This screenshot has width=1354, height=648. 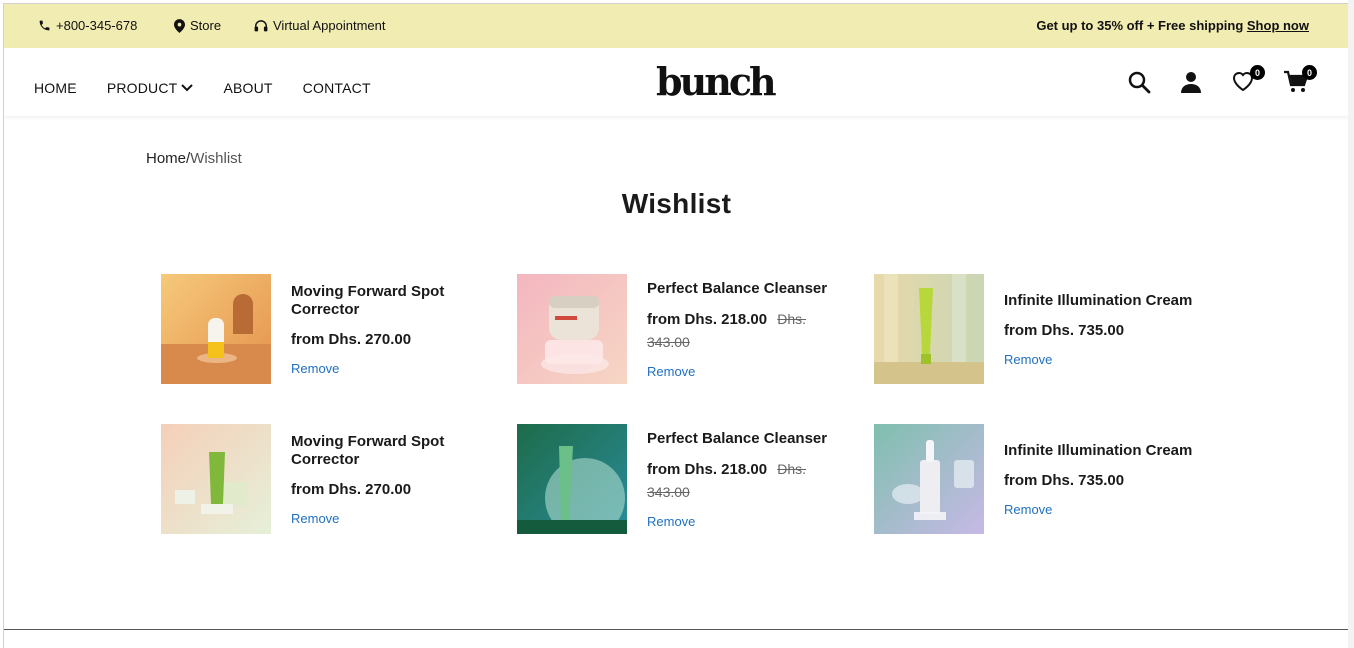 I want to click on search-icon, so click(x=1139, y=84).